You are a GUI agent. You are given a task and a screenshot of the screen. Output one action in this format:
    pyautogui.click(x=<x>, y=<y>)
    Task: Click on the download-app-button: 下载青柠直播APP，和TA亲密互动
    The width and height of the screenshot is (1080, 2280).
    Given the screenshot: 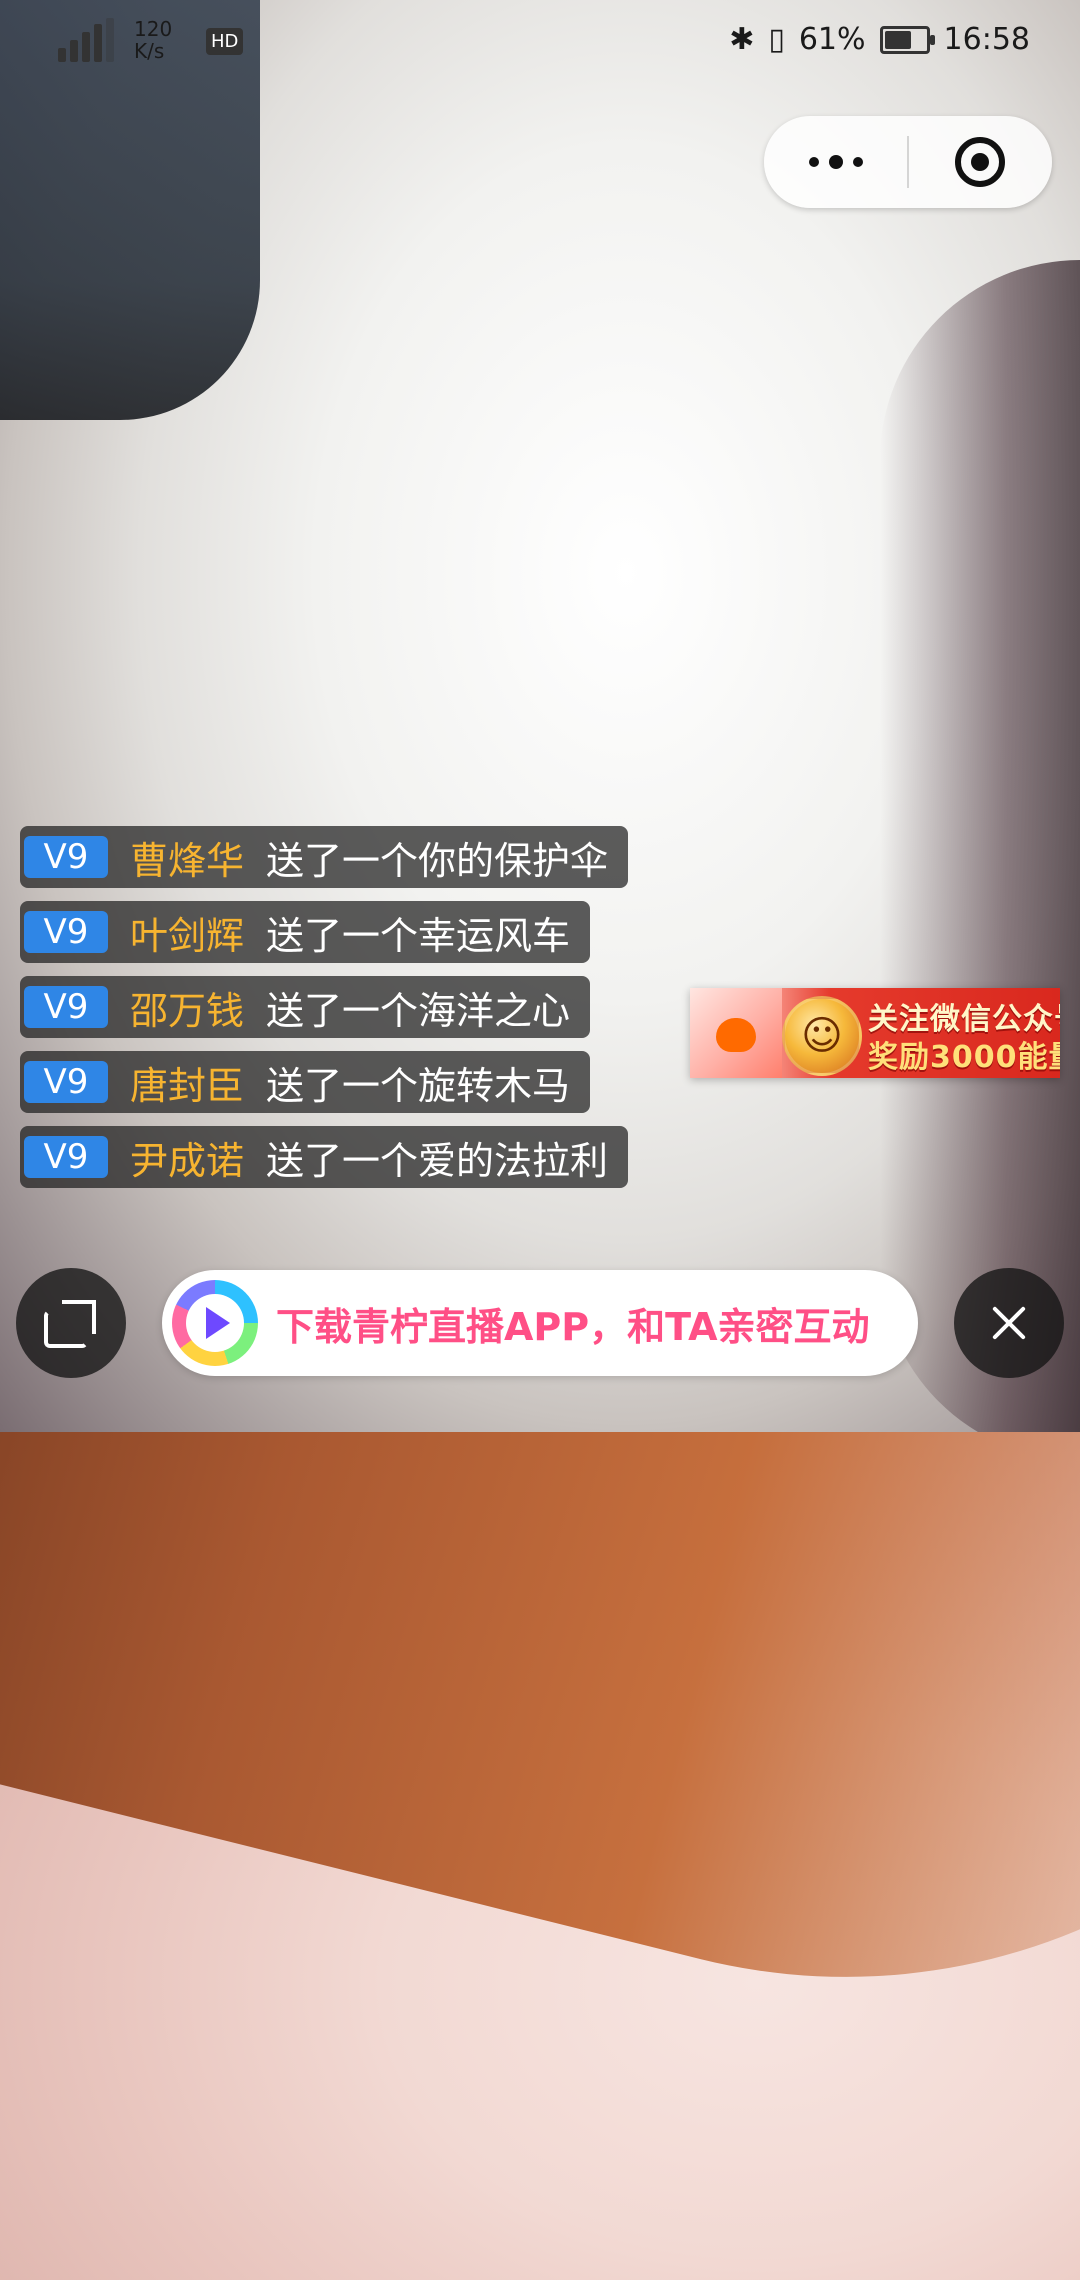 What is the action you would take?
    pyautogui.click(x=540, y=1323)
    